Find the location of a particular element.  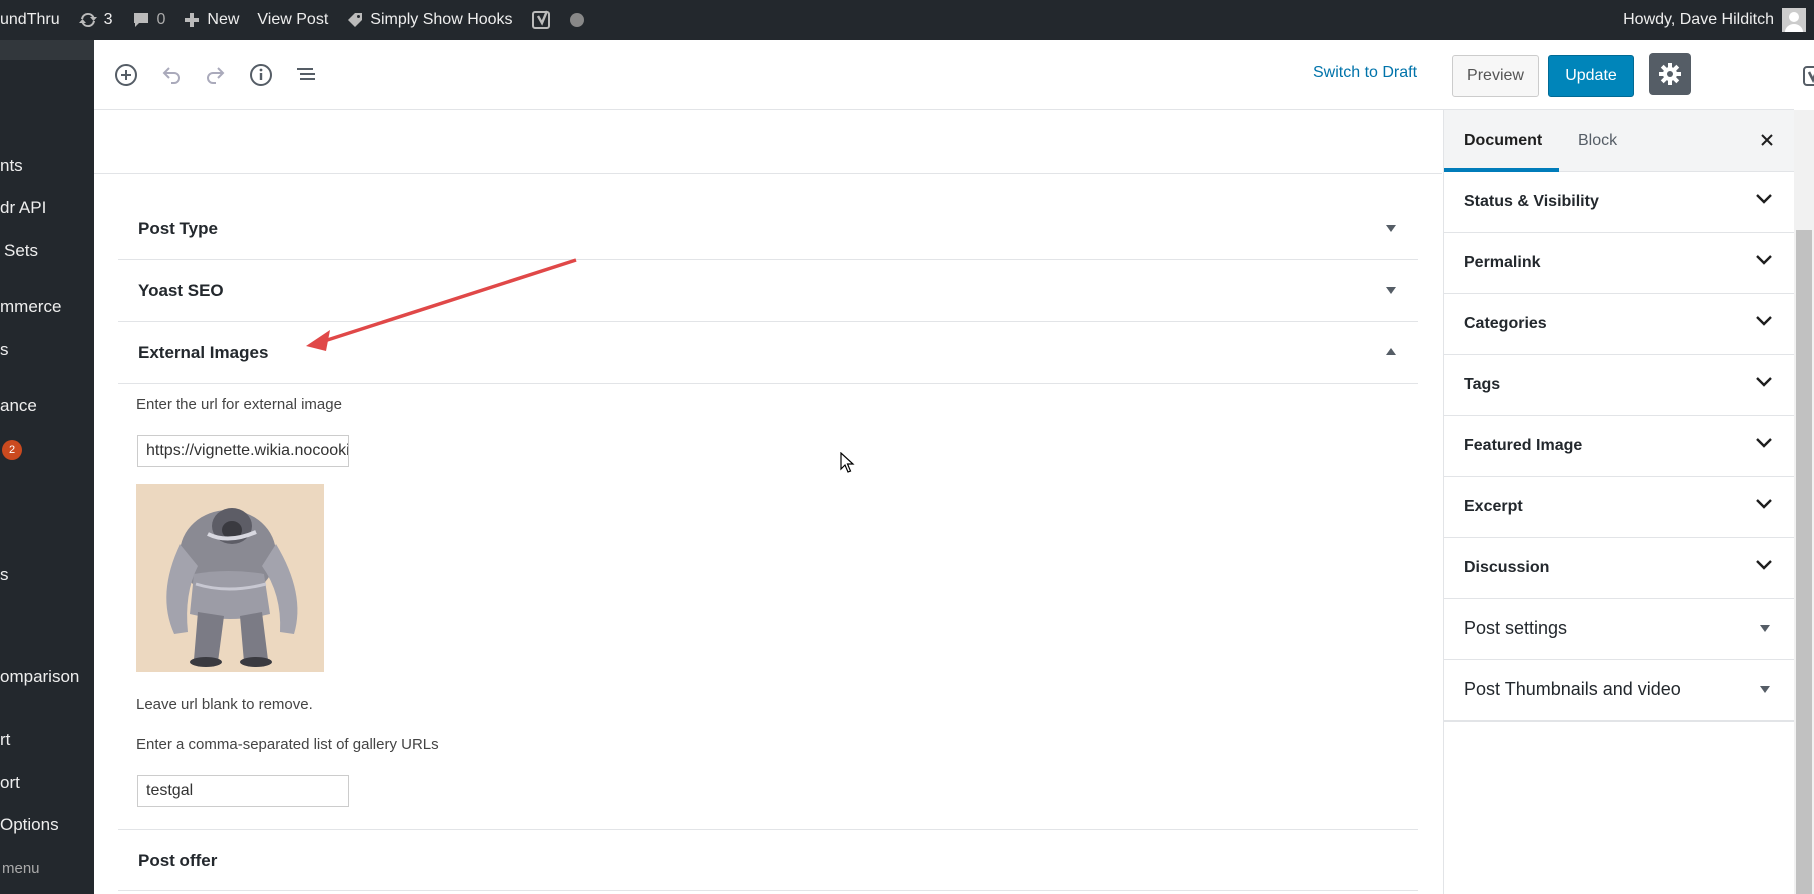

admin-menu-item-import: rt is located at coordinates (5, 740).